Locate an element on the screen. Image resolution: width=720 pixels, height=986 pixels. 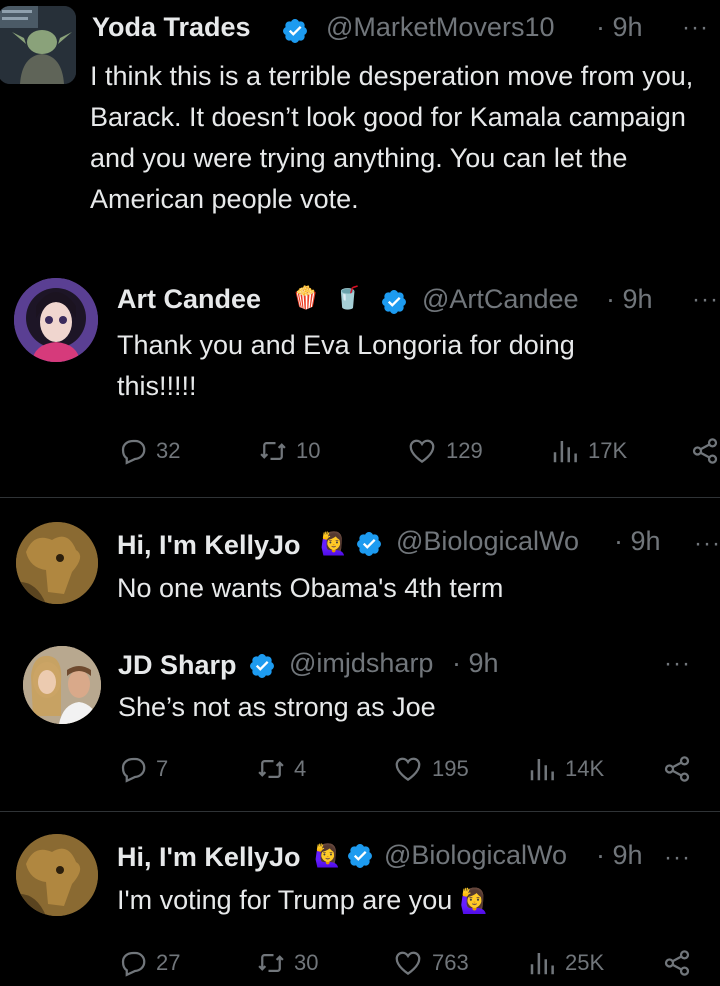
like-count: 763 is located at coordinates (450, 962).